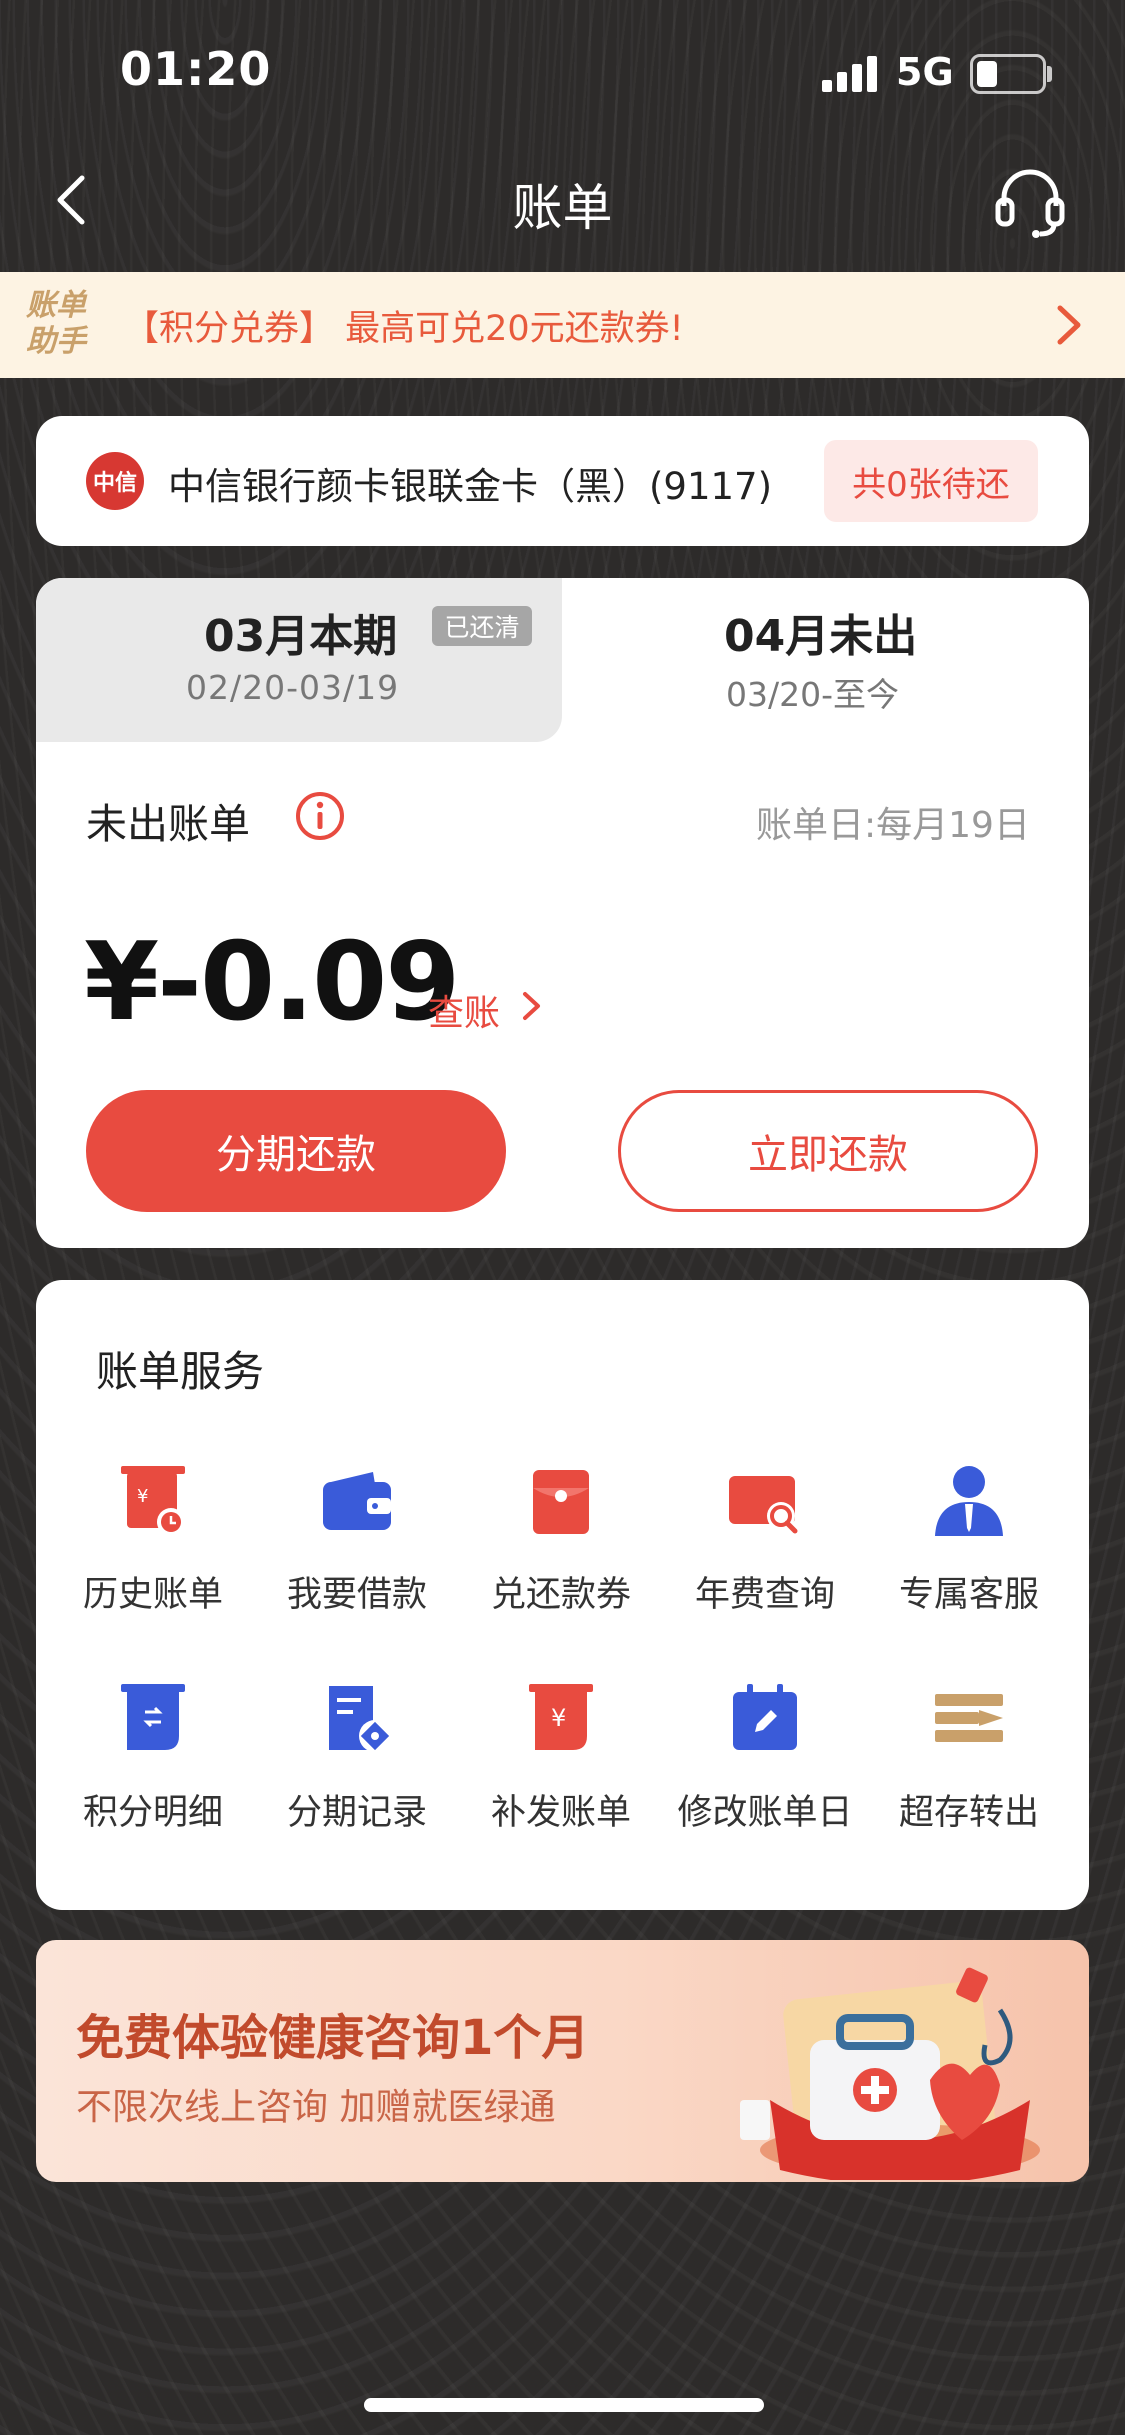  What do you see at coordinates (931, 481) in the screenshot?
I see `pending-cards-badge: 共0张待还` at bounding box center [931, 481].